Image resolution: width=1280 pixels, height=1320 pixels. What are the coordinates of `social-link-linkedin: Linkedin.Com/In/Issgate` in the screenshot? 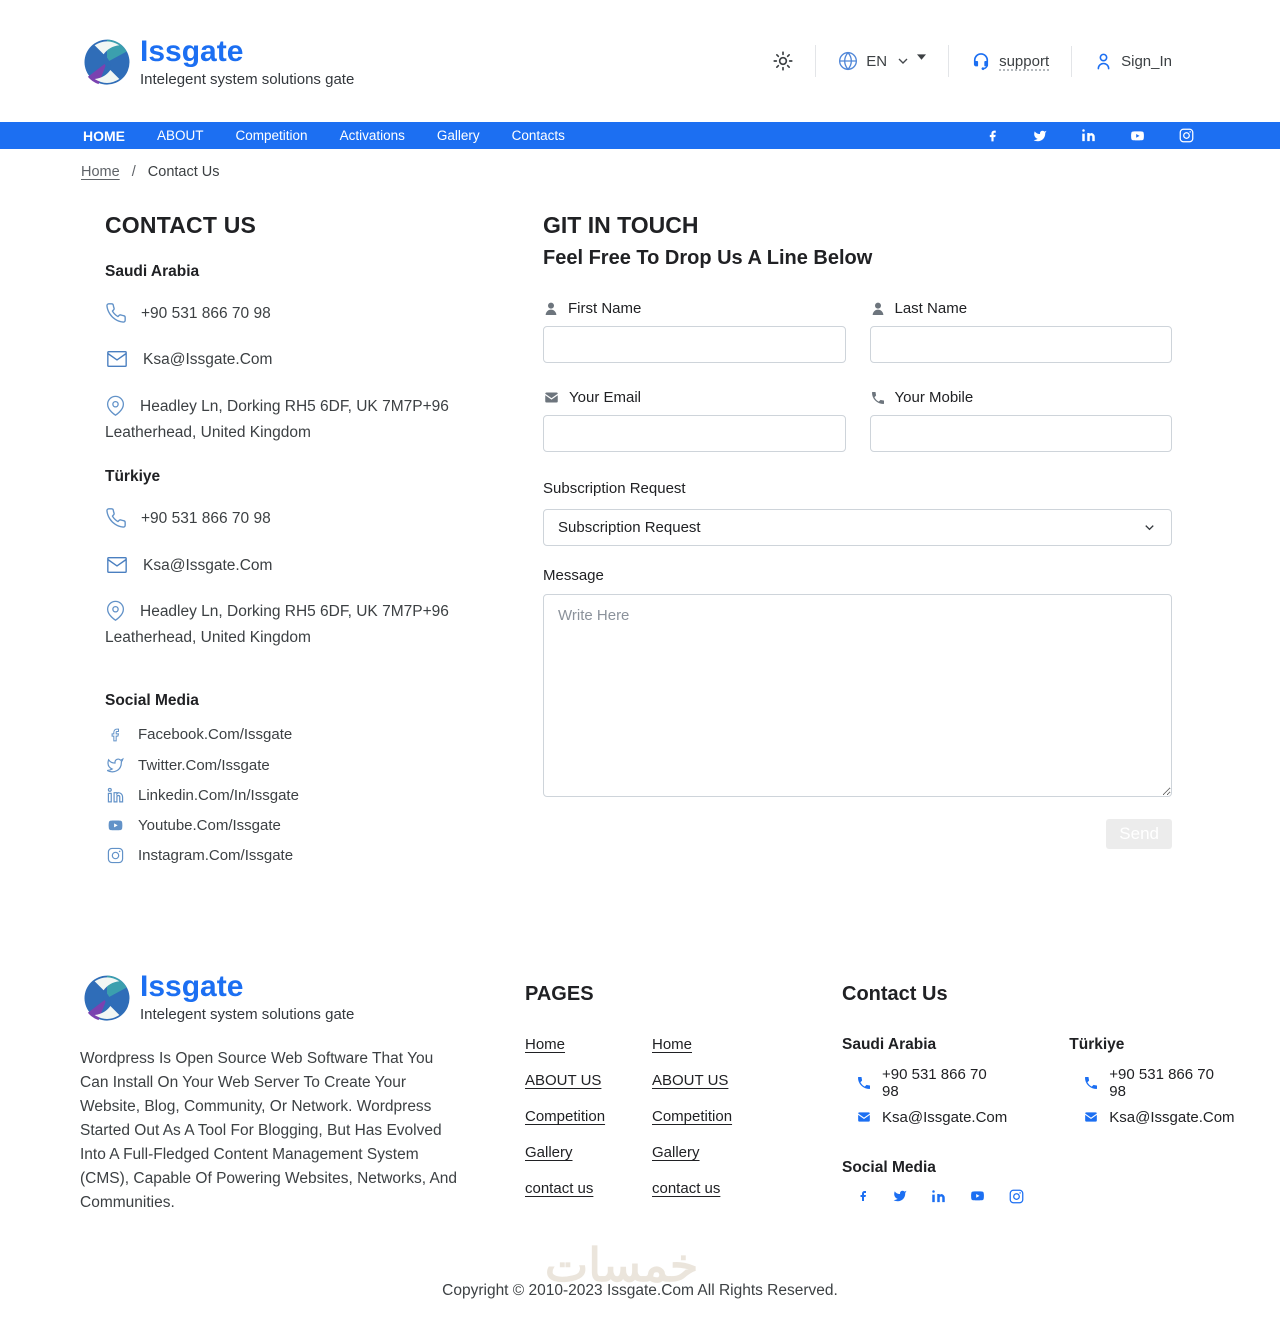 It's located at (294, 795).